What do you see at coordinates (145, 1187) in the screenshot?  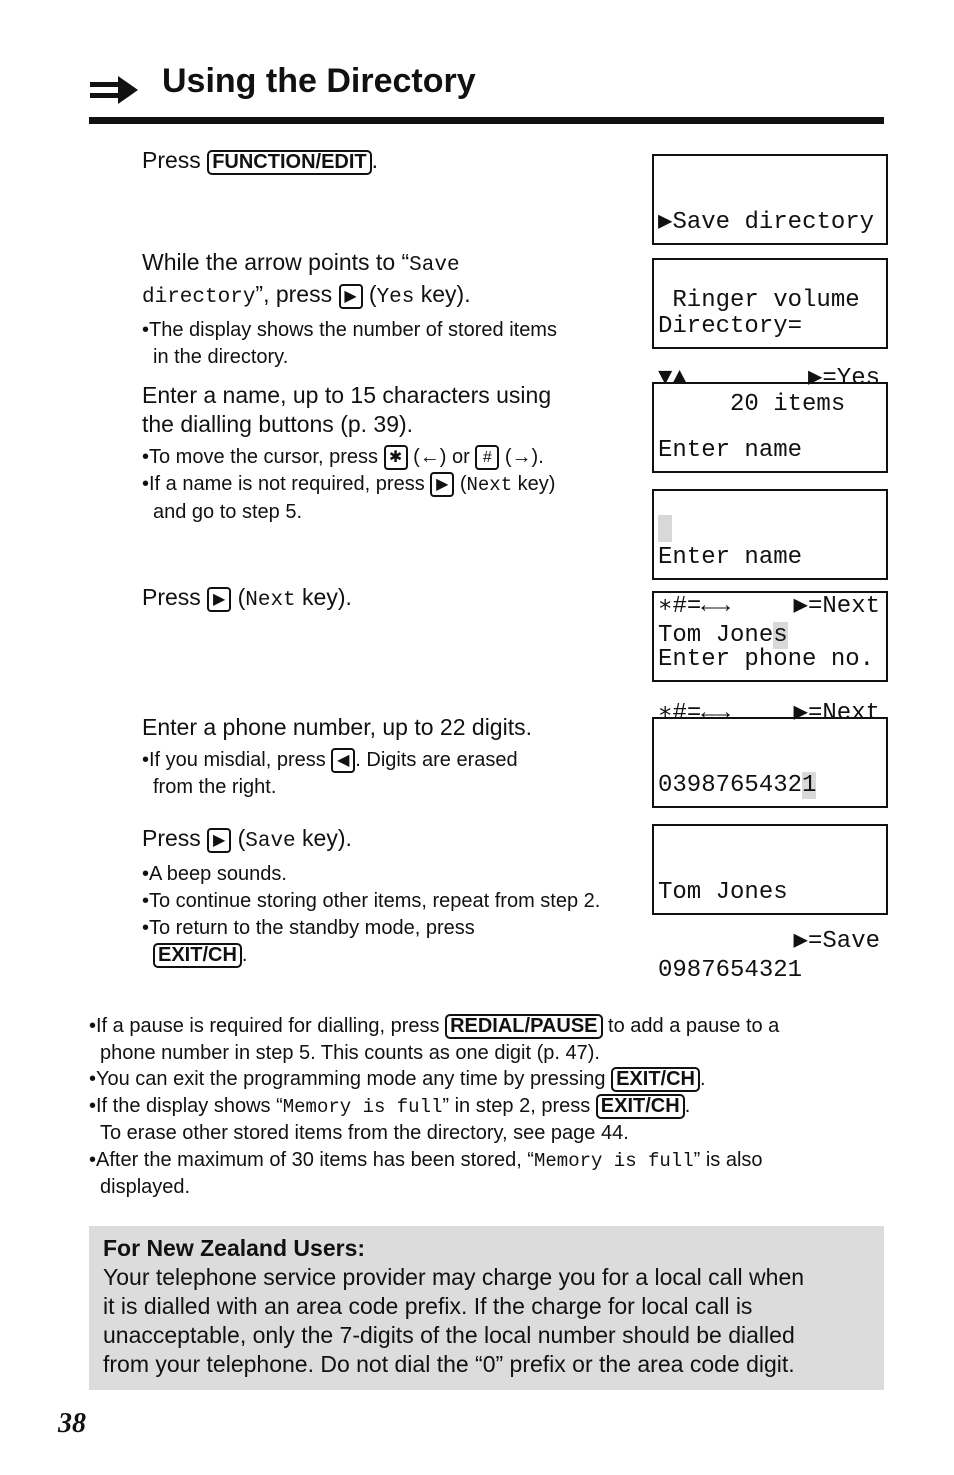 I see `note-text: displayed.` at bounding box center [145, 1187].